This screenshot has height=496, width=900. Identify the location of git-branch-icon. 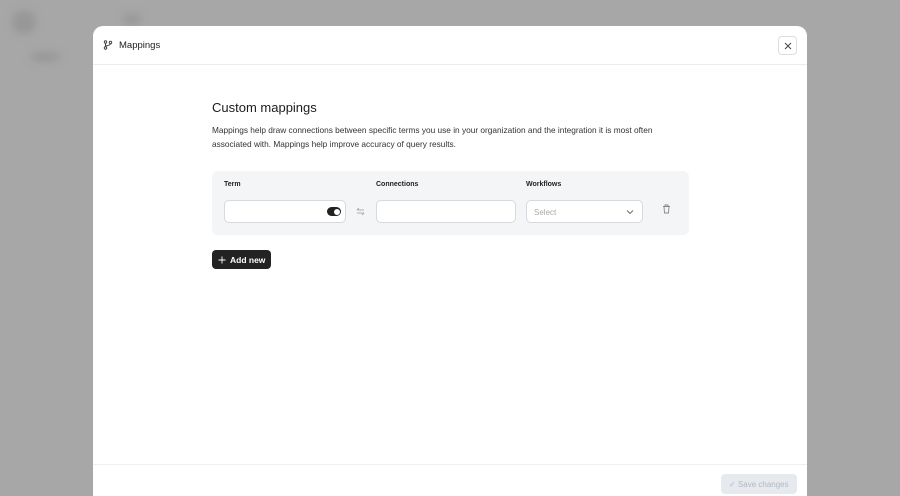
(108, 45).